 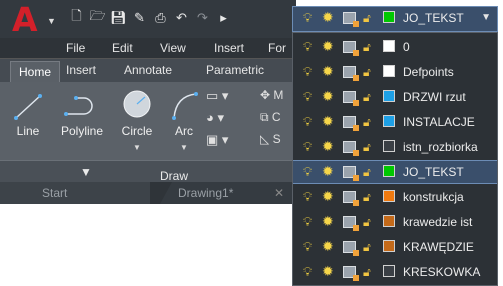 I want to click on layer-row: 💡︎ ✹ 🔓︎ KRESKOWKA, so click(x=395, y=272).